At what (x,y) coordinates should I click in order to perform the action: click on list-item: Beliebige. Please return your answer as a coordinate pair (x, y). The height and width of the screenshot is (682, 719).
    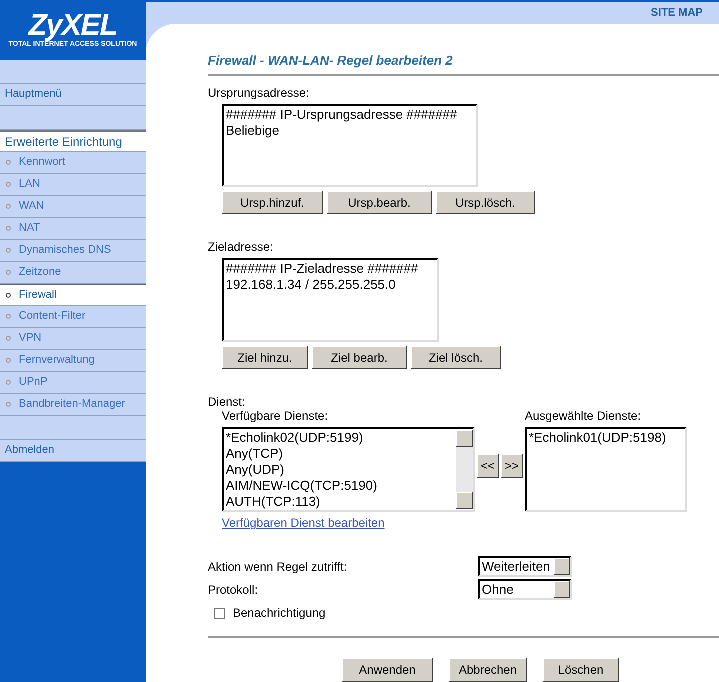
    Looking at the image, I should click on (350, 131).